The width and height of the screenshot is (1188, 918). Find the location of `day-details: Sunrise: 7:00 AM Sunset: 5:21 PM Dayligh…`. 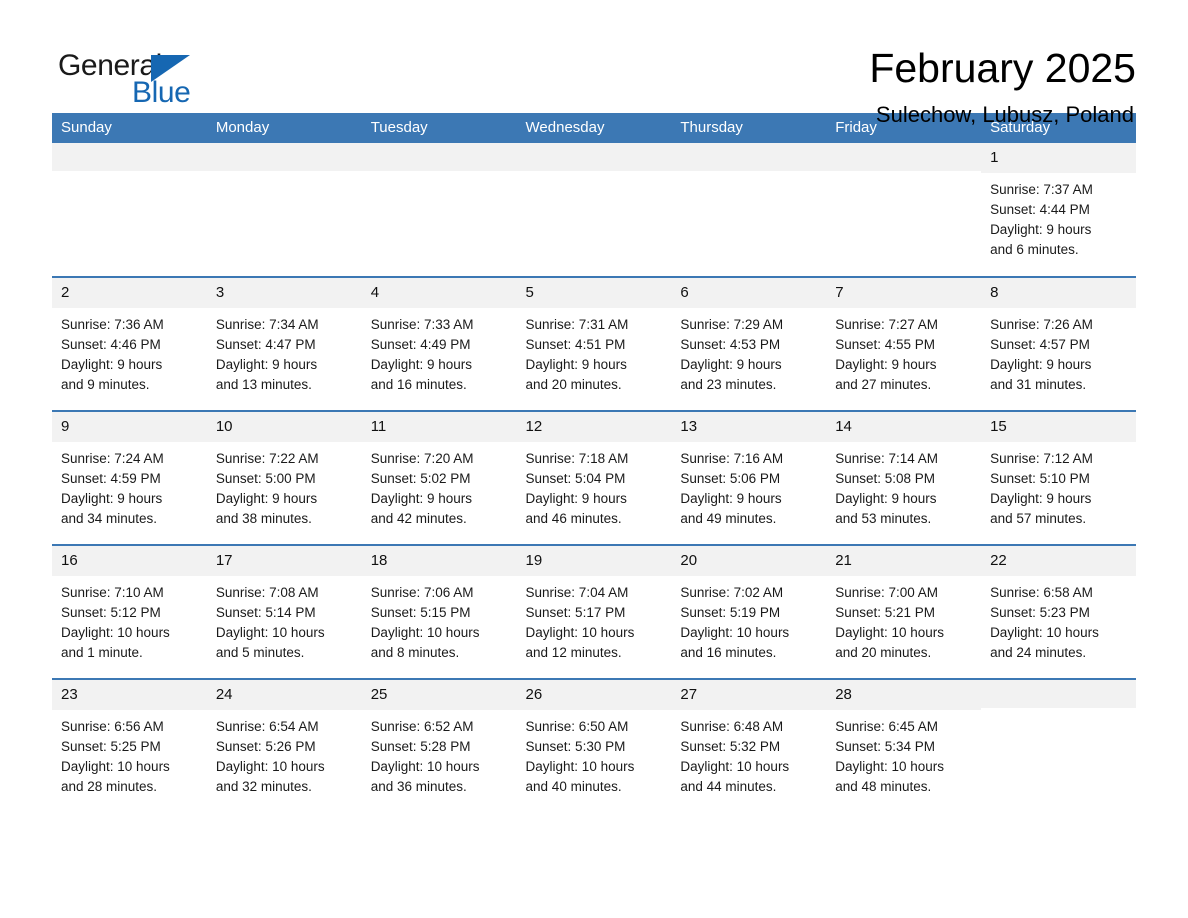

day-details: Sunrise: 7:00 AM Sunset: 5:21 PM Dayligh… is located at coordinates (890, 622).